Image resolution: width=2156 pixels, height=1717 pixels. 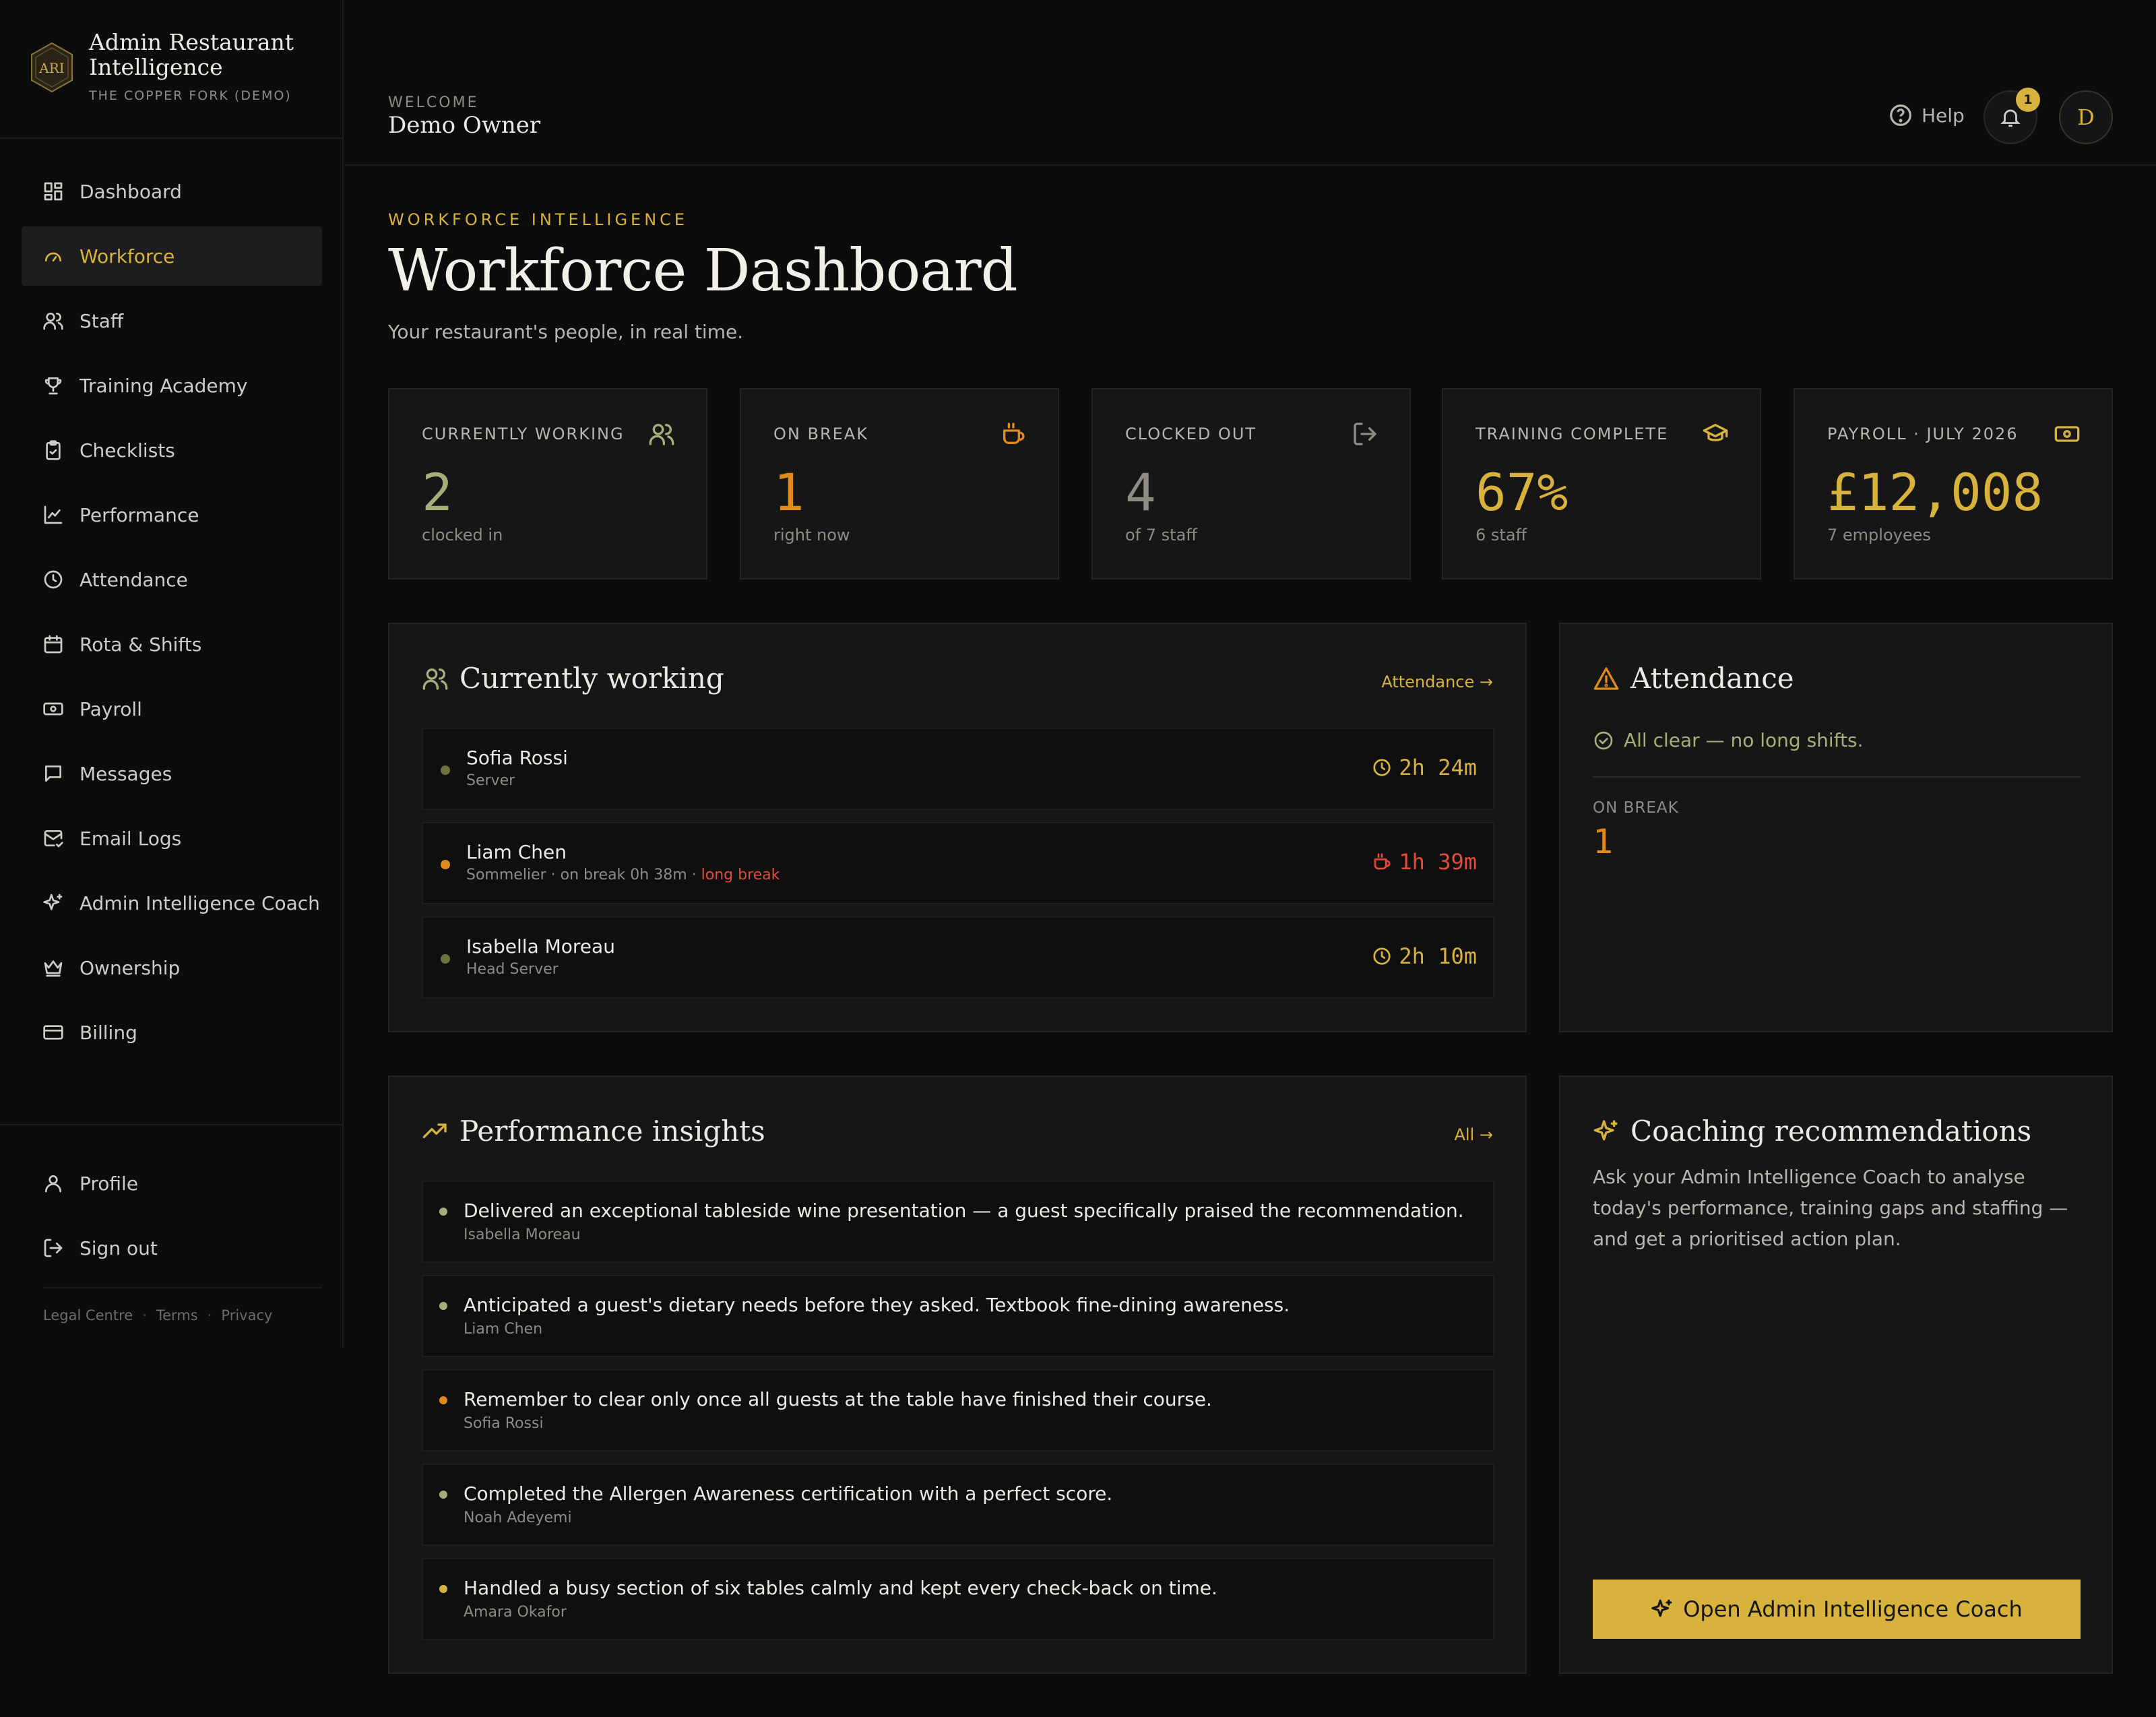 I want to click on sidebar-item-admin-intelligence-coach: Admin Intelligence Coach, so click(x=172, y=903).